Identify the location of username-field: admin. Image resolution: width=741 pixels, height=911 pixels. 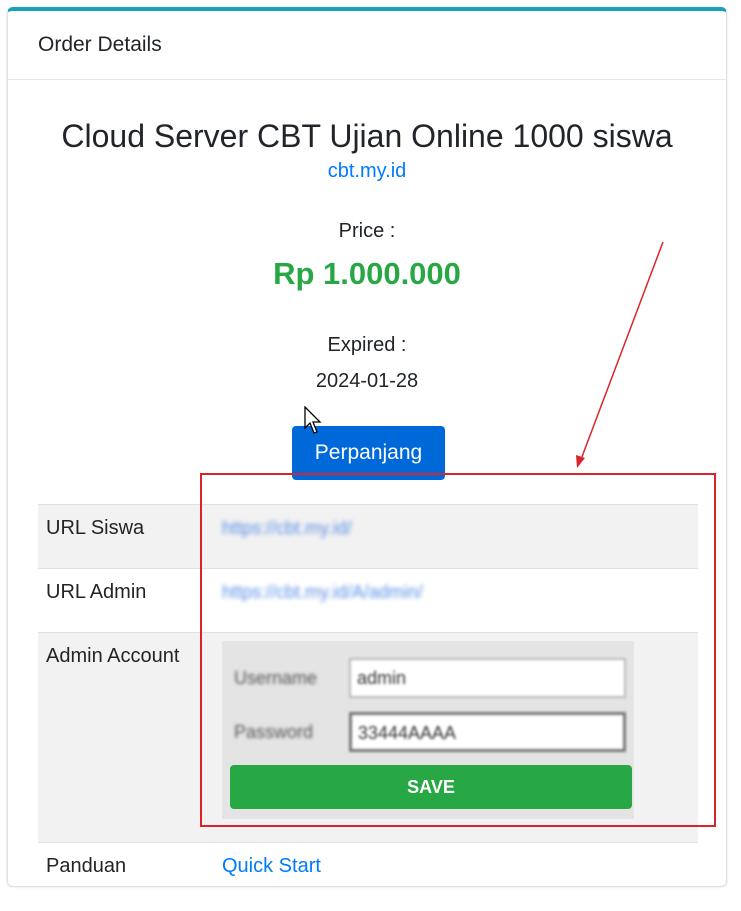
(487, 678).